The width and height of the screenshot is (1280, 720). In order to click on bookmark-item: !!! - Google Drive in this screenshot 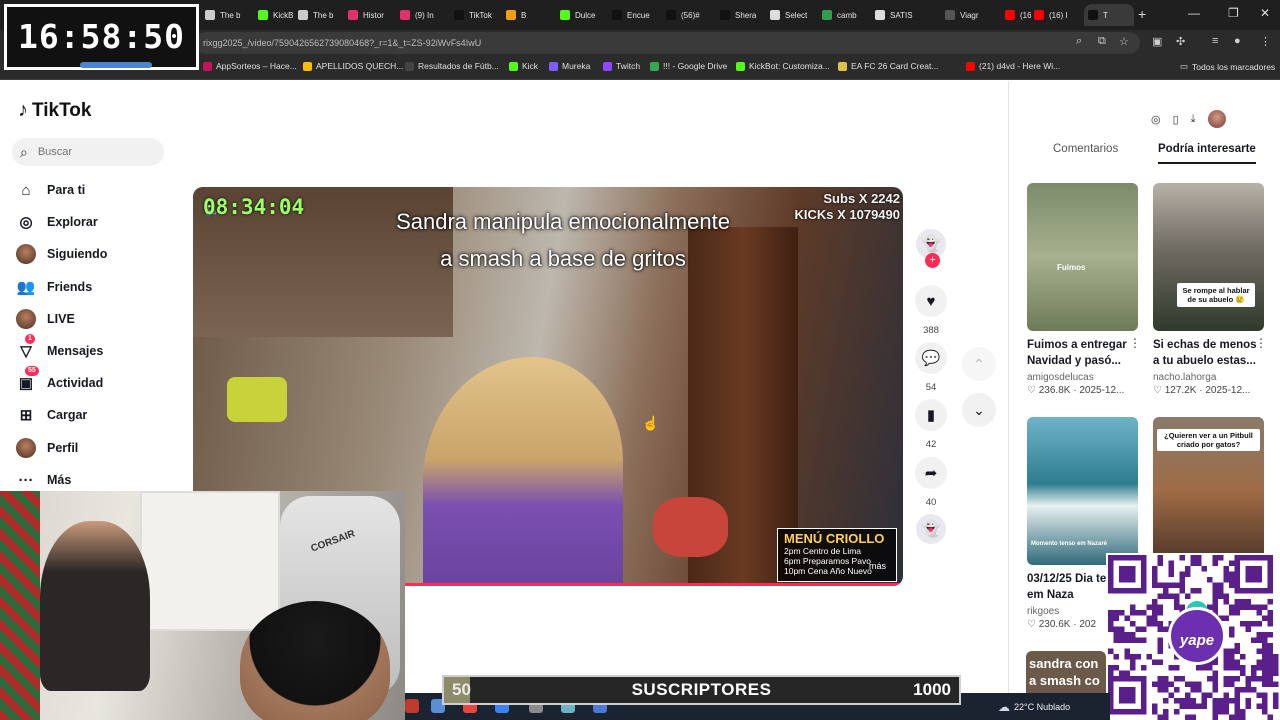, I will do `click(688, 66)`.